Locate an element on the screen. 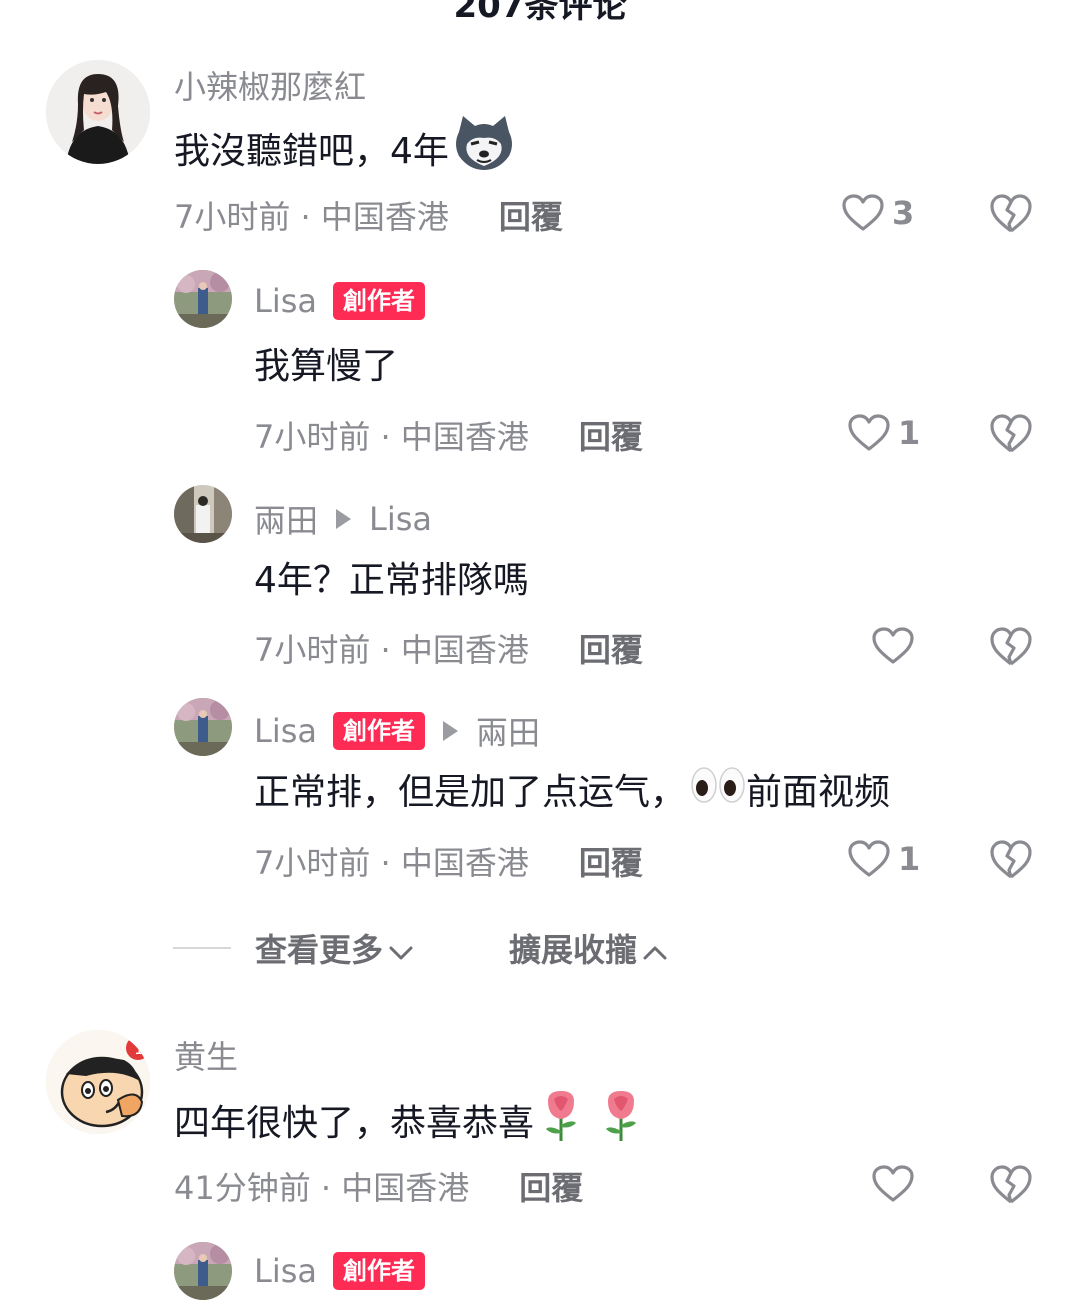  eyes-emoji is located at coordinates (718, 789).